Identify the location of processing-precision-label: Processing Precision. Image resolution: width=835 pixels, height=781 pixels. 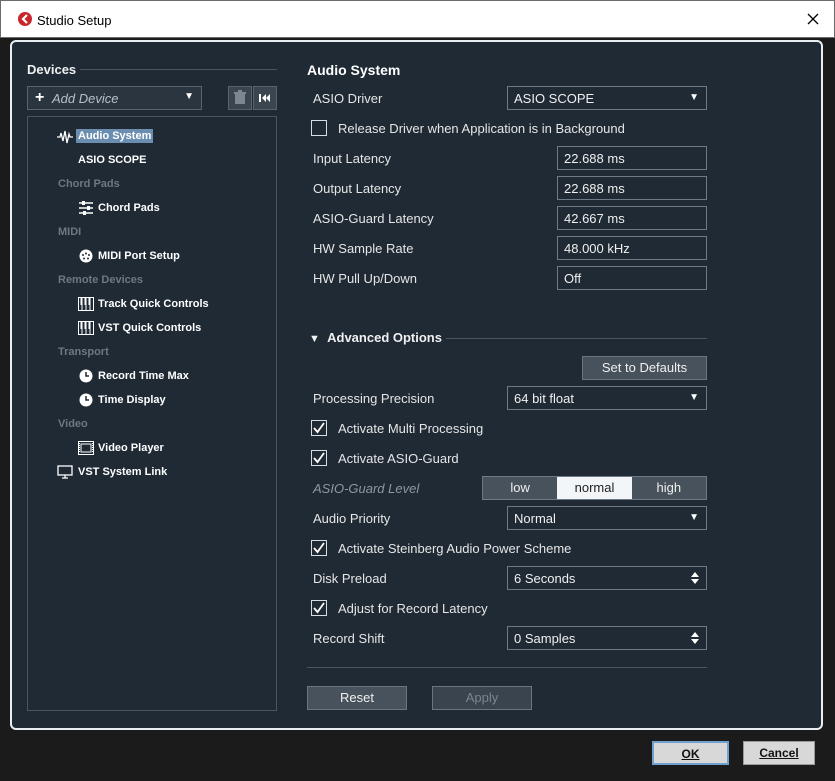
(374, 398).